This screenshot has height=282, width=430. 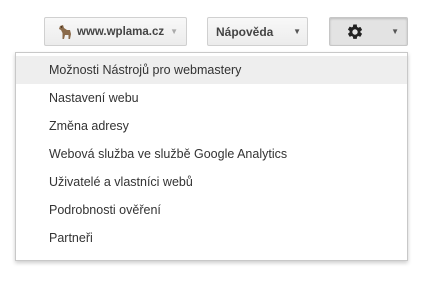 What do you see at coordinates (355, 32) in the screenshot?
I see `gear-icon` at bounding box center [355, 32].